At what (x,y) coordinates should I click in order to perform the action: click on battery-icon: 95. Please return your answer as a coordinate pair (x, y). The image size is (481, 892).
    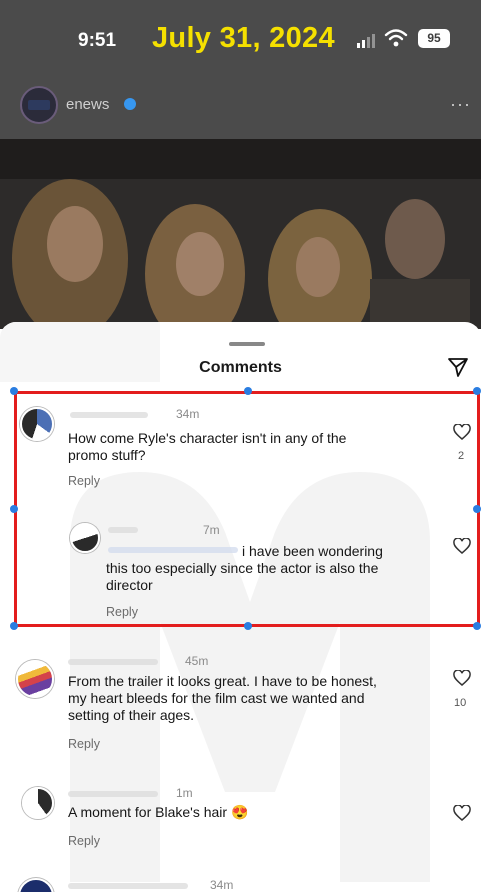
    Looking at the image, I should click on (434, 38).